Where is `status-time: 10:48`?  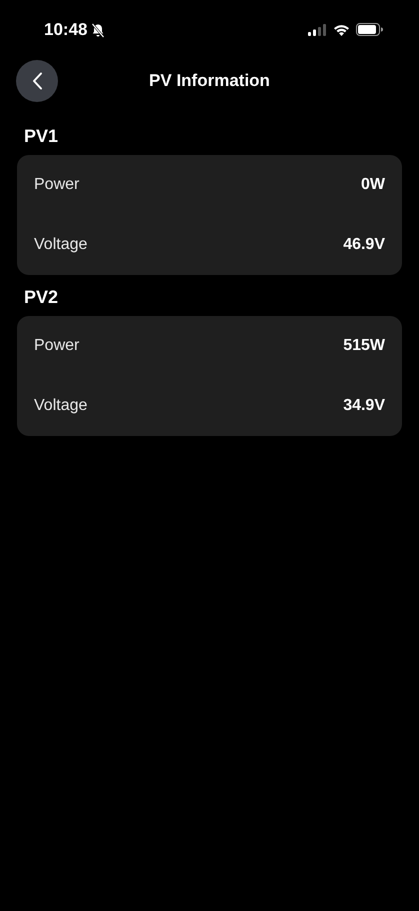 status-time: 10:48 is located at coordinates (66, 30).